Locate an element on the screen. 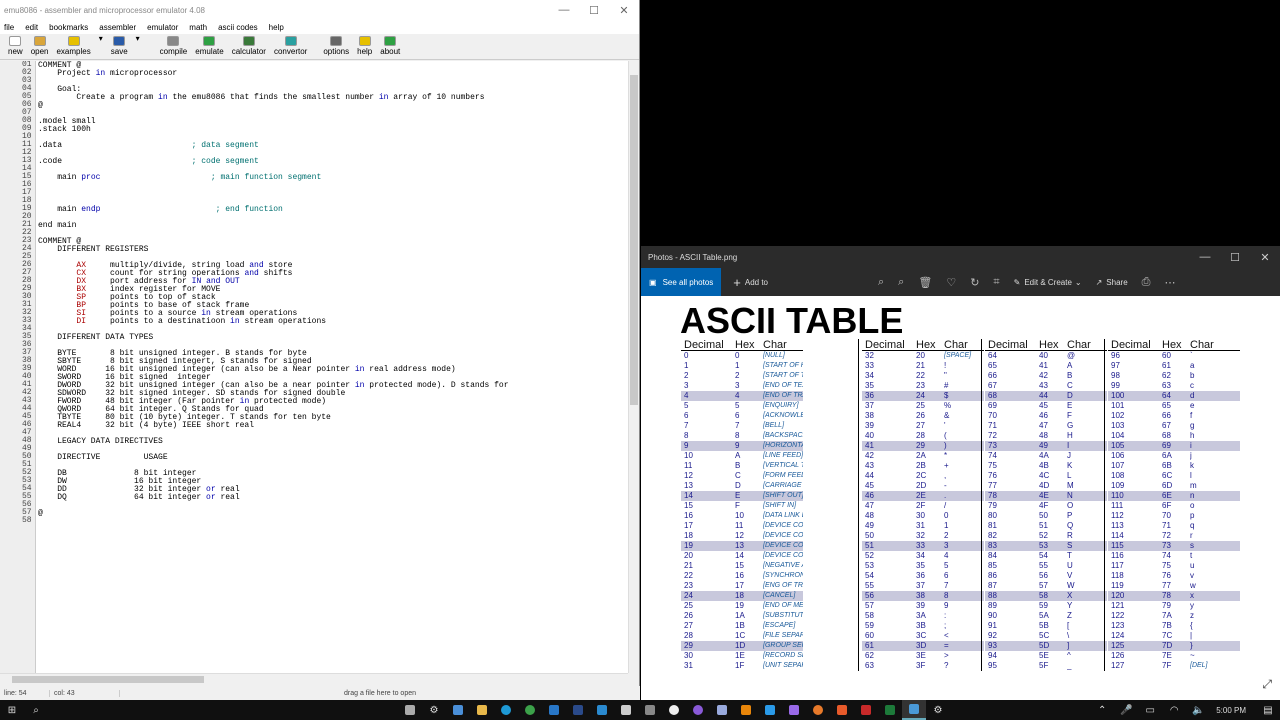 This screenshot has height=720, width=1280. code-line: .data ; data segment is located at coordinates (273, 146).